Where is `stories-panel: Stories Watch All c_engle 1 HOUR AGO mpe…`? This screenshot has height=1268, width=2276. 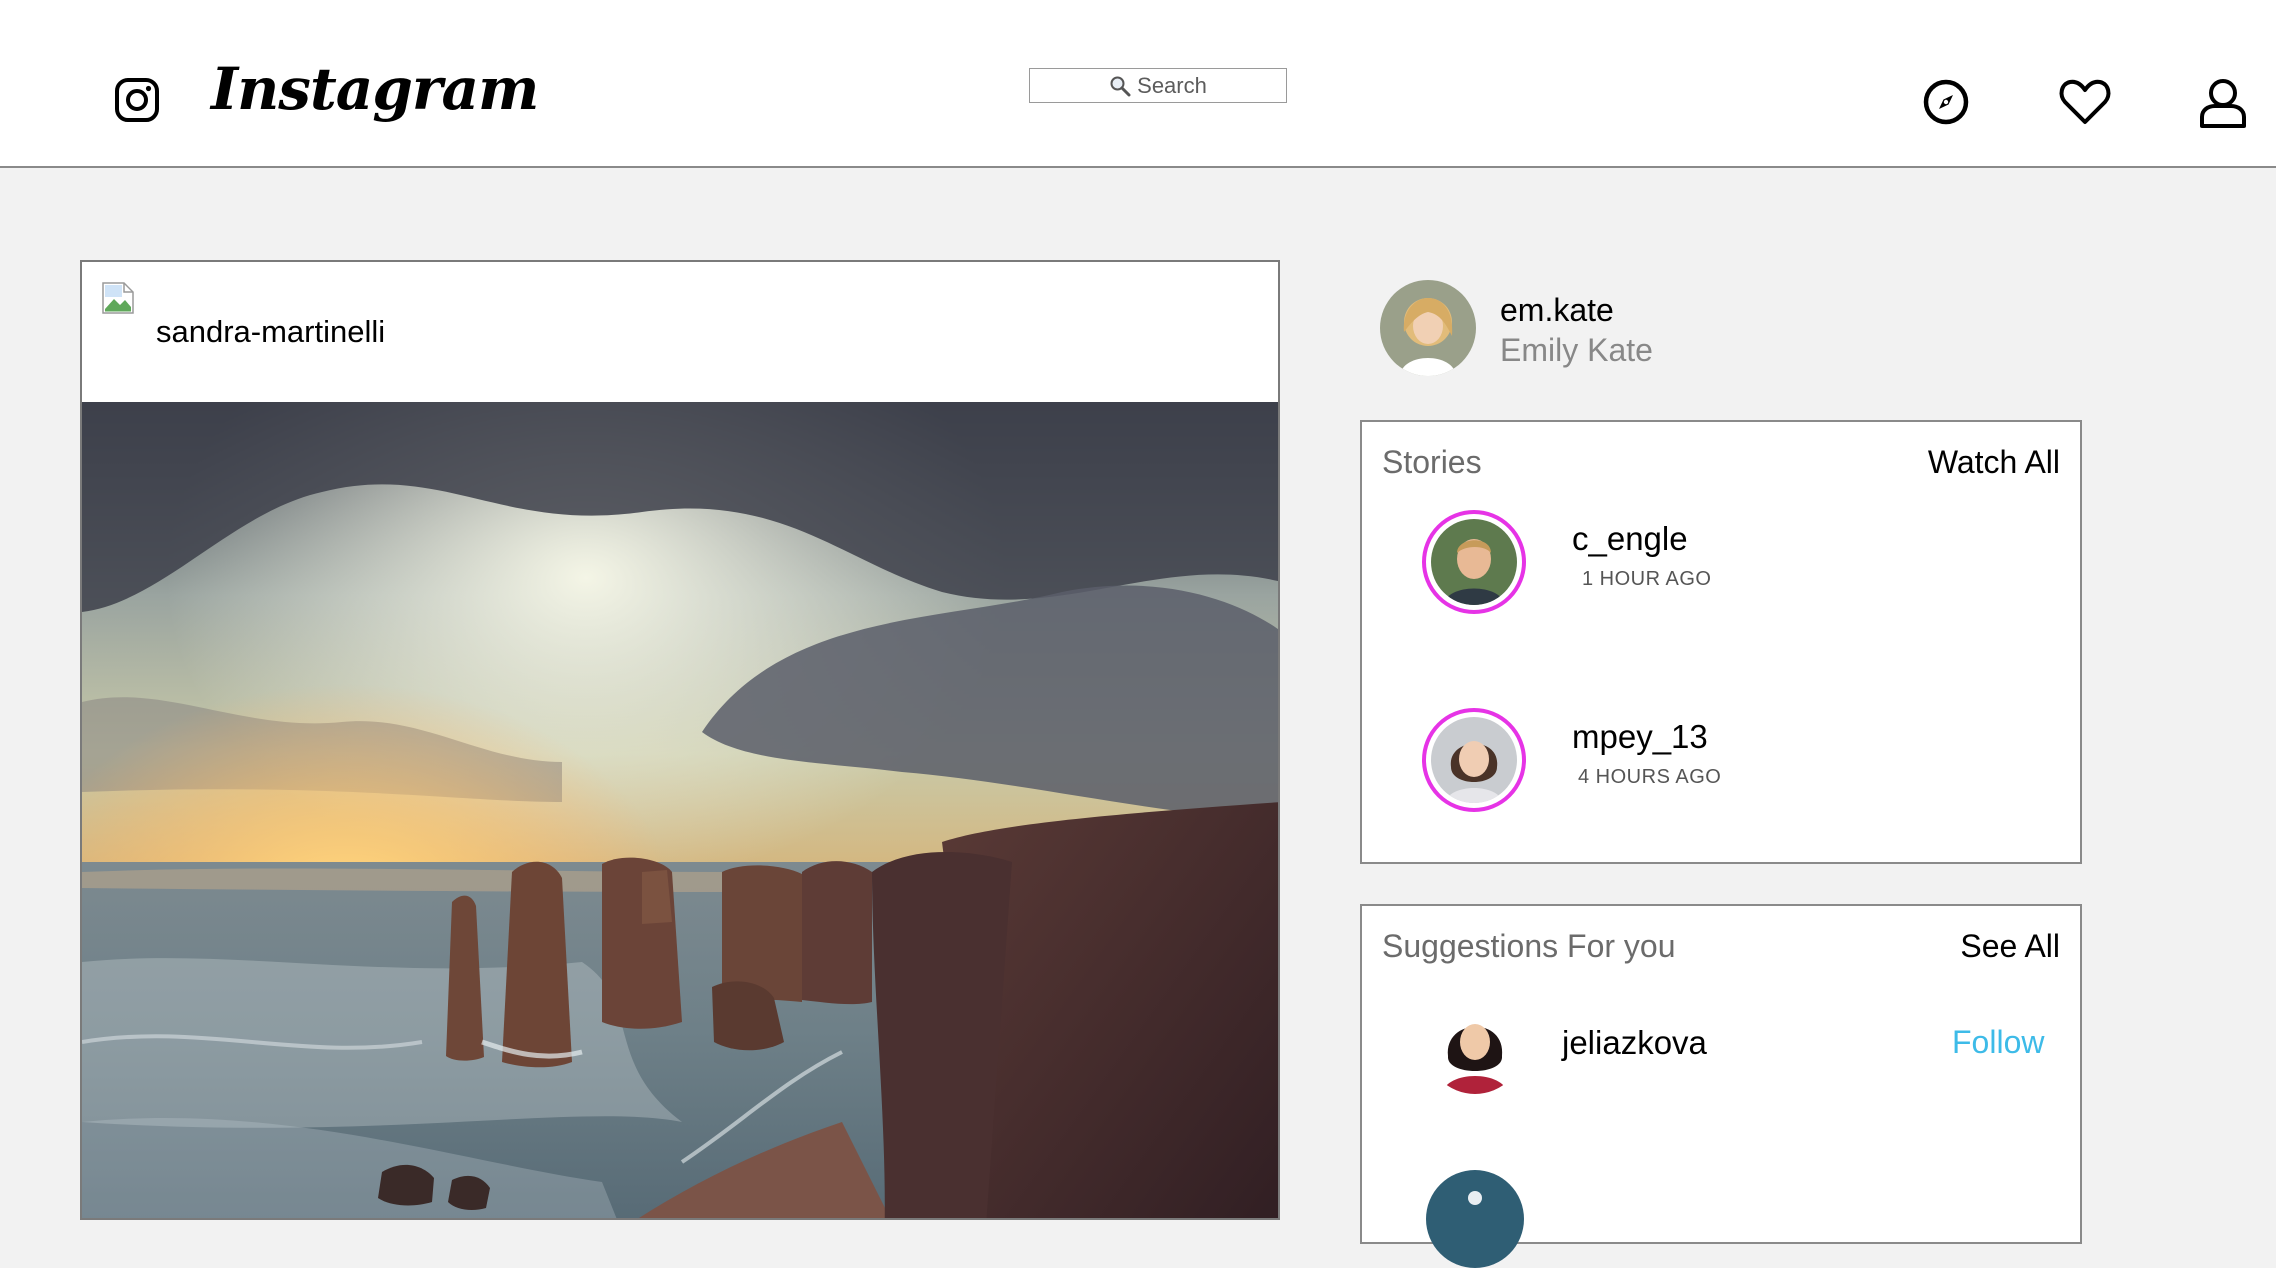 stories-panel: Stories Watch All c_engle 1 HOUR AGO mpe… is located at coordinates (1721, 642).